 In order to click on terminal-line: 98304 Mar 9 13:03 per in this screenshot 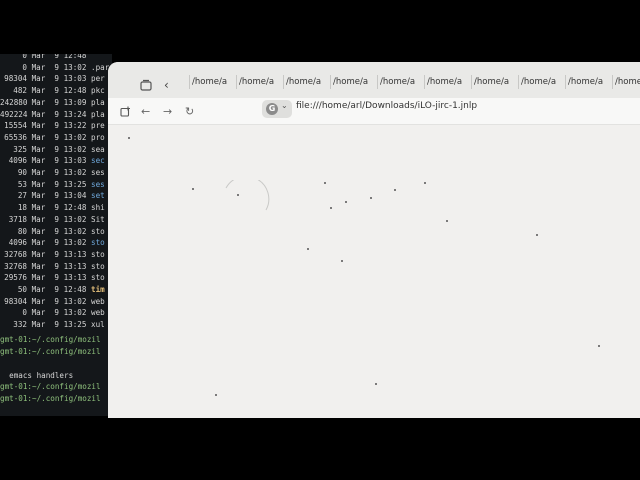, I will do `click(54, 79)`.